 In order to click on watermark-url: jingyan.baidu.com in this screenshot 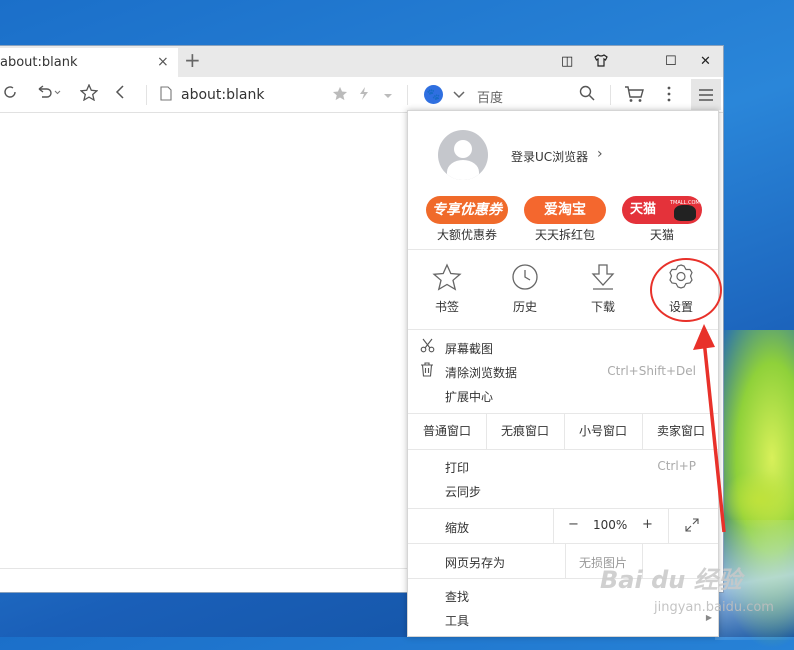, I will do `click(714, 607)`.